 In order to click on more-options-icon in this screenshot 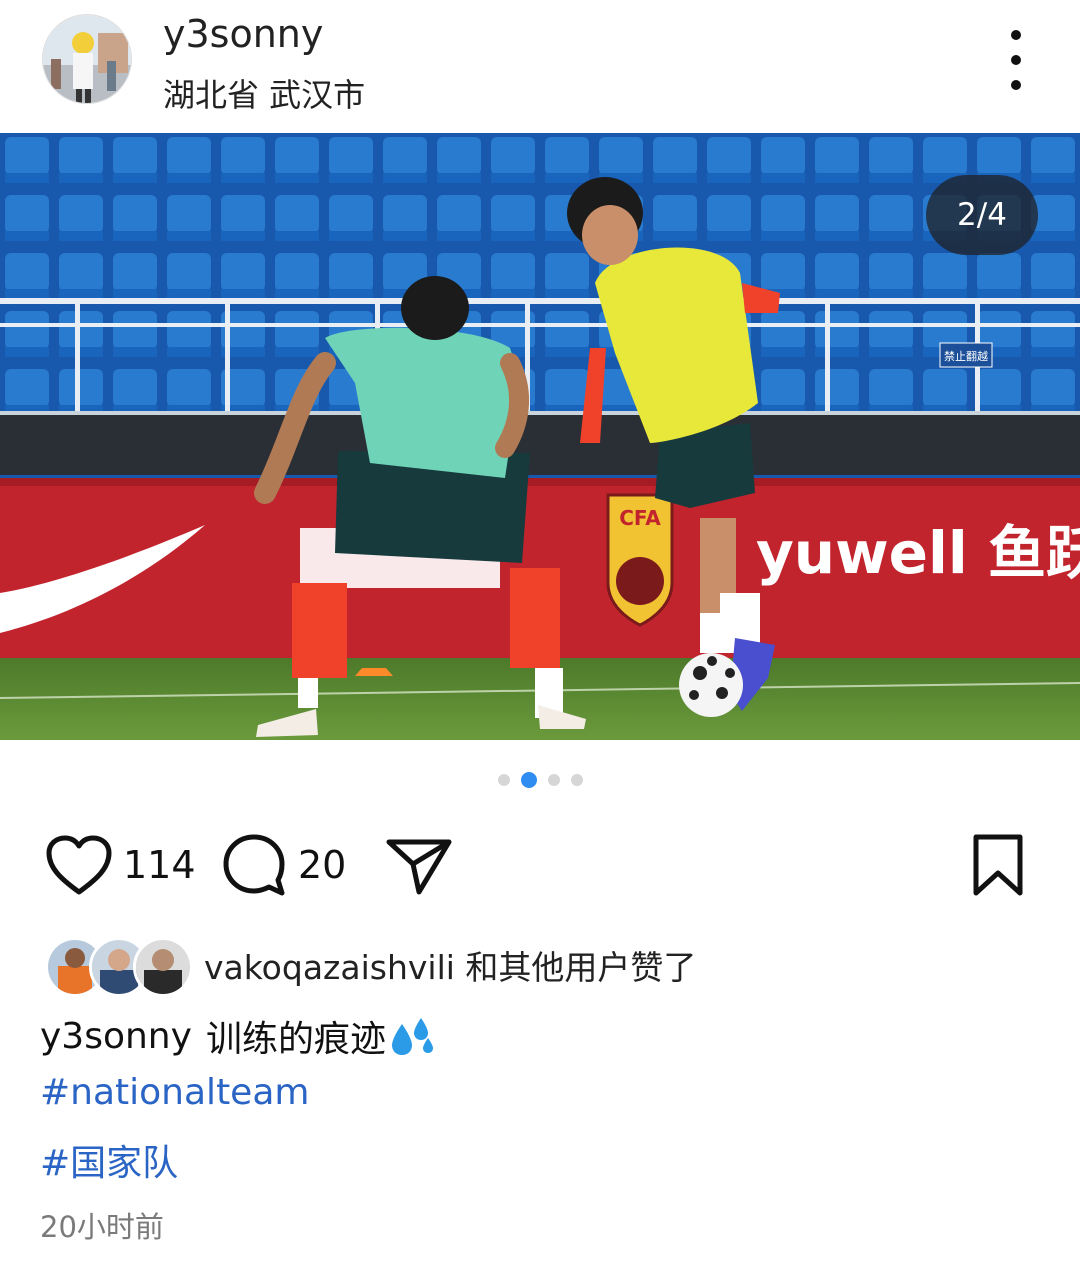, I will do `click(1016, 60)`.